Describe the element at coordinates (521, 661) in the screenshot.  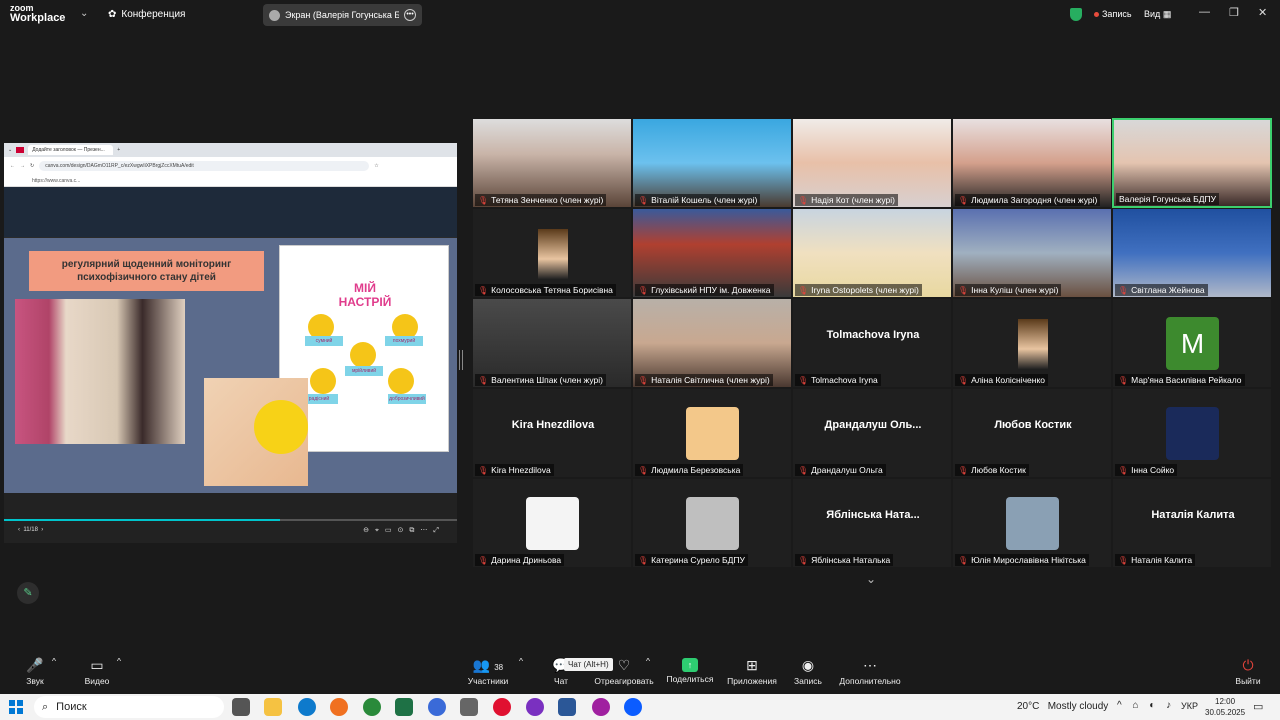
I see `participants-caret: ^` at that location.